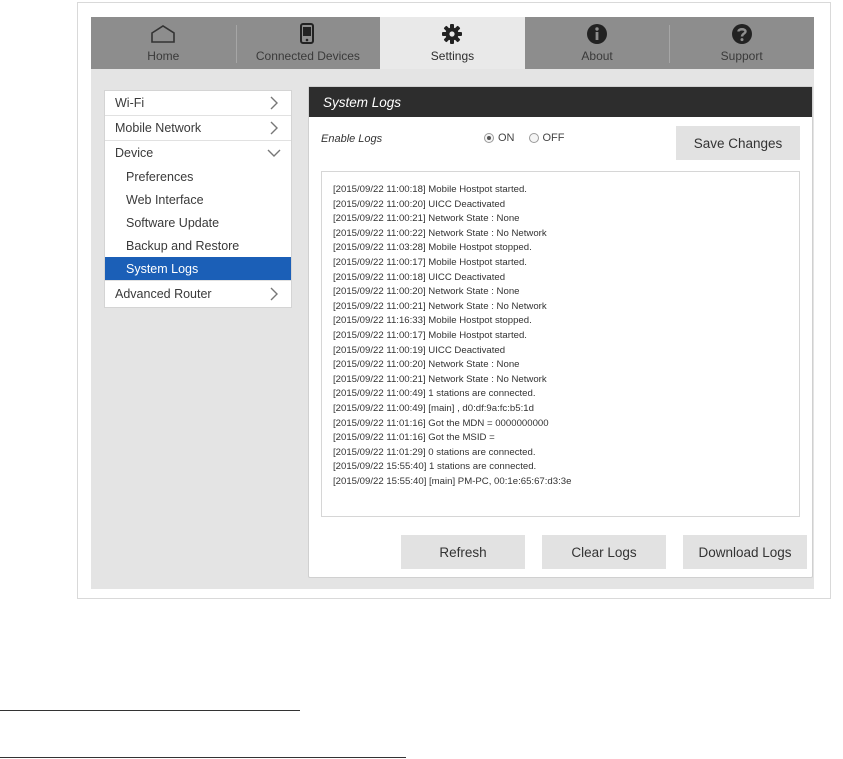 The width and height of the screenshot is (843, 759). I want to click on sidebar-subitem-label: System Logs, so click(162, 268).